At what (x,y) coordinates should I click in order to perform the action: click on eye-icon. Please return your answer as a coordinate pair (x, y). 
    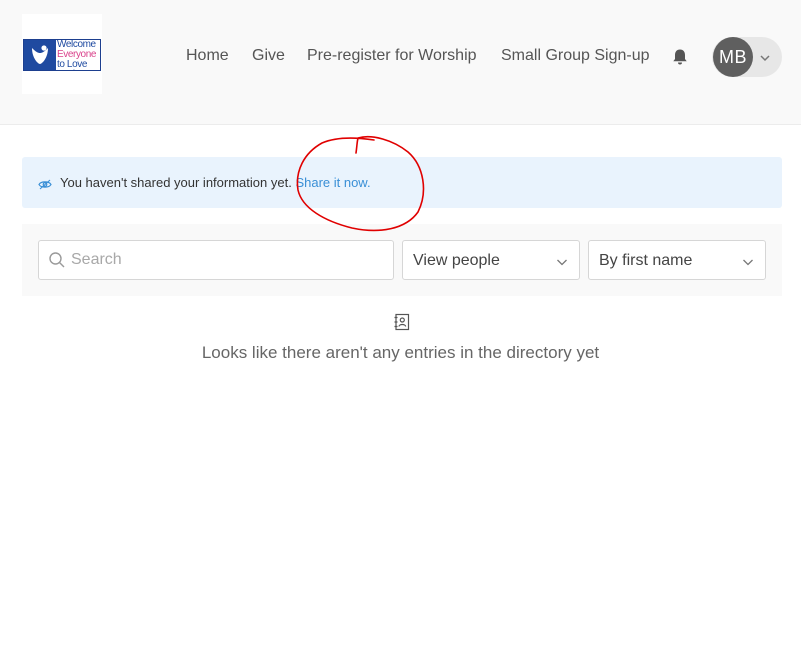
    Looking at the image, I should click on (45, 183).